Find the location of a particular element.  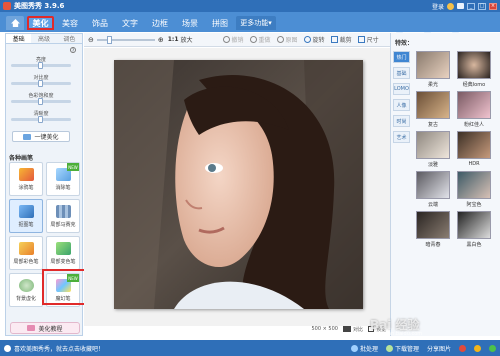

effect-soft-light: 柔光 is located at coordinates (433, 69).